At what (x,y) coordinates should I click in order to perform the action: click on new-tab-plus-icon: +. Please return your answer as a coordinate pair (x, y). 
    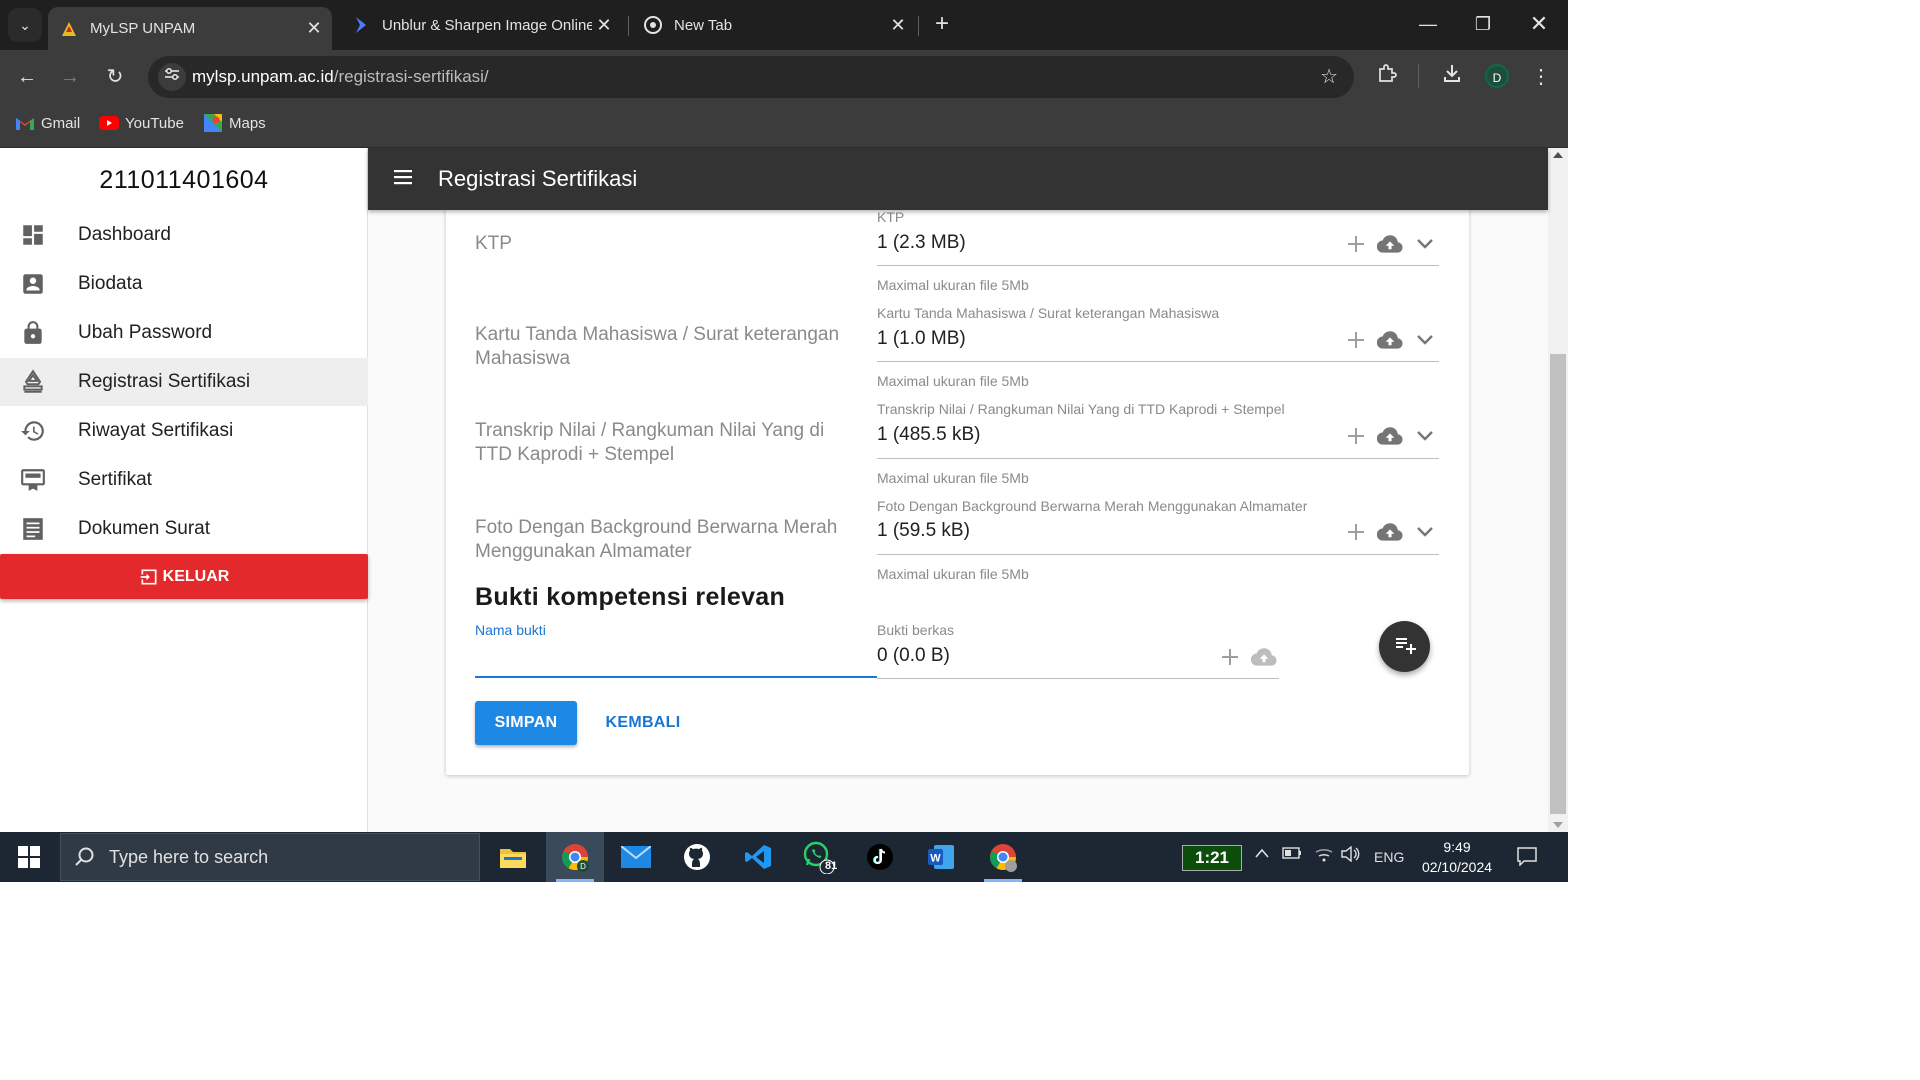
    Looking at the image, I should click on (942, 24).